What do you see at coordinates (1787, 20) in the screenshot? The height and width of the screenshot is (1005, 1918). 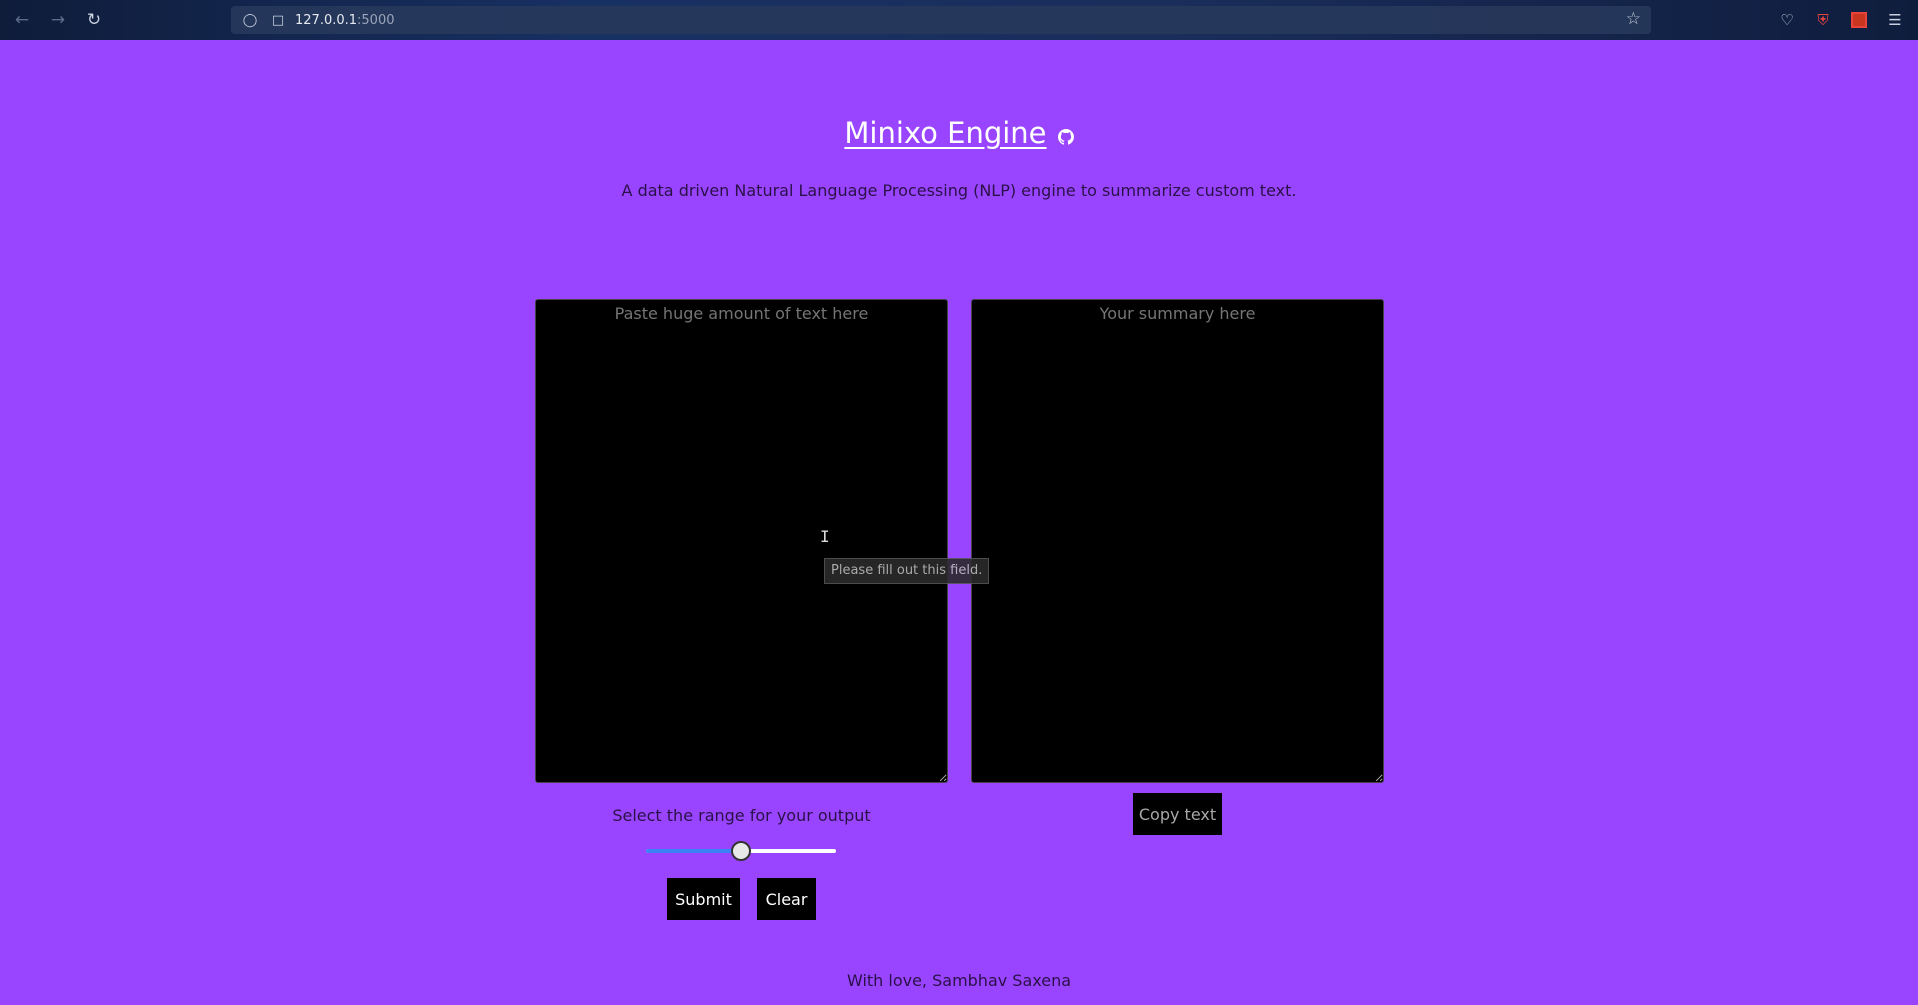 I see `pocket-icon: ♡` at bounding box center [1787, 20].